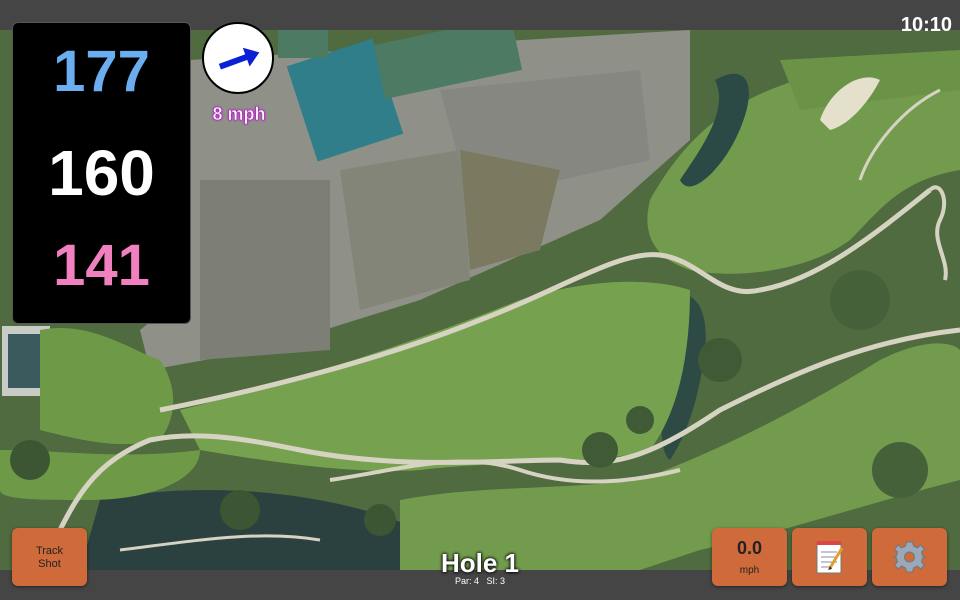 This screenshot has width=960, height=600. I want to click on hole-stroke-index: SI: 3, so click(496, 581).